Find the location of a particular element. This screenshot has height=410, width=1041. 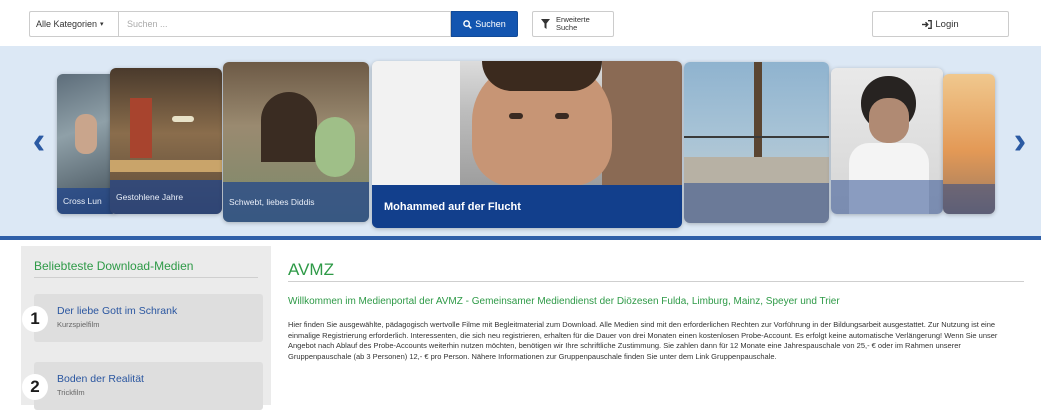

popular-item-title: Der liebe Gott im Schrank is located at coordinates (117, 311).